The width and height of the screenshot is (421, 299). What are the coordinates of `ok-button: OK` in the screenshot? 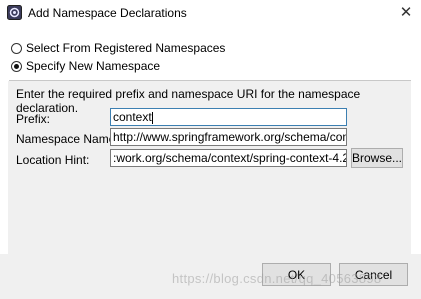 It's located at (296, 274).